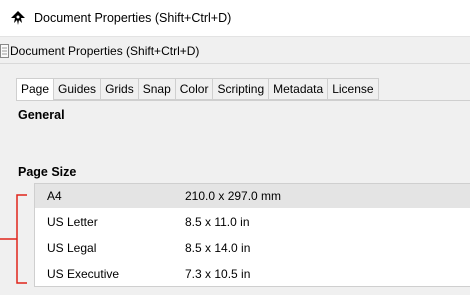  What do you see at coordinates (299, 89) in the screenshot?
I see `tab-metadata: Metadata` at bounding box center [299, 89].